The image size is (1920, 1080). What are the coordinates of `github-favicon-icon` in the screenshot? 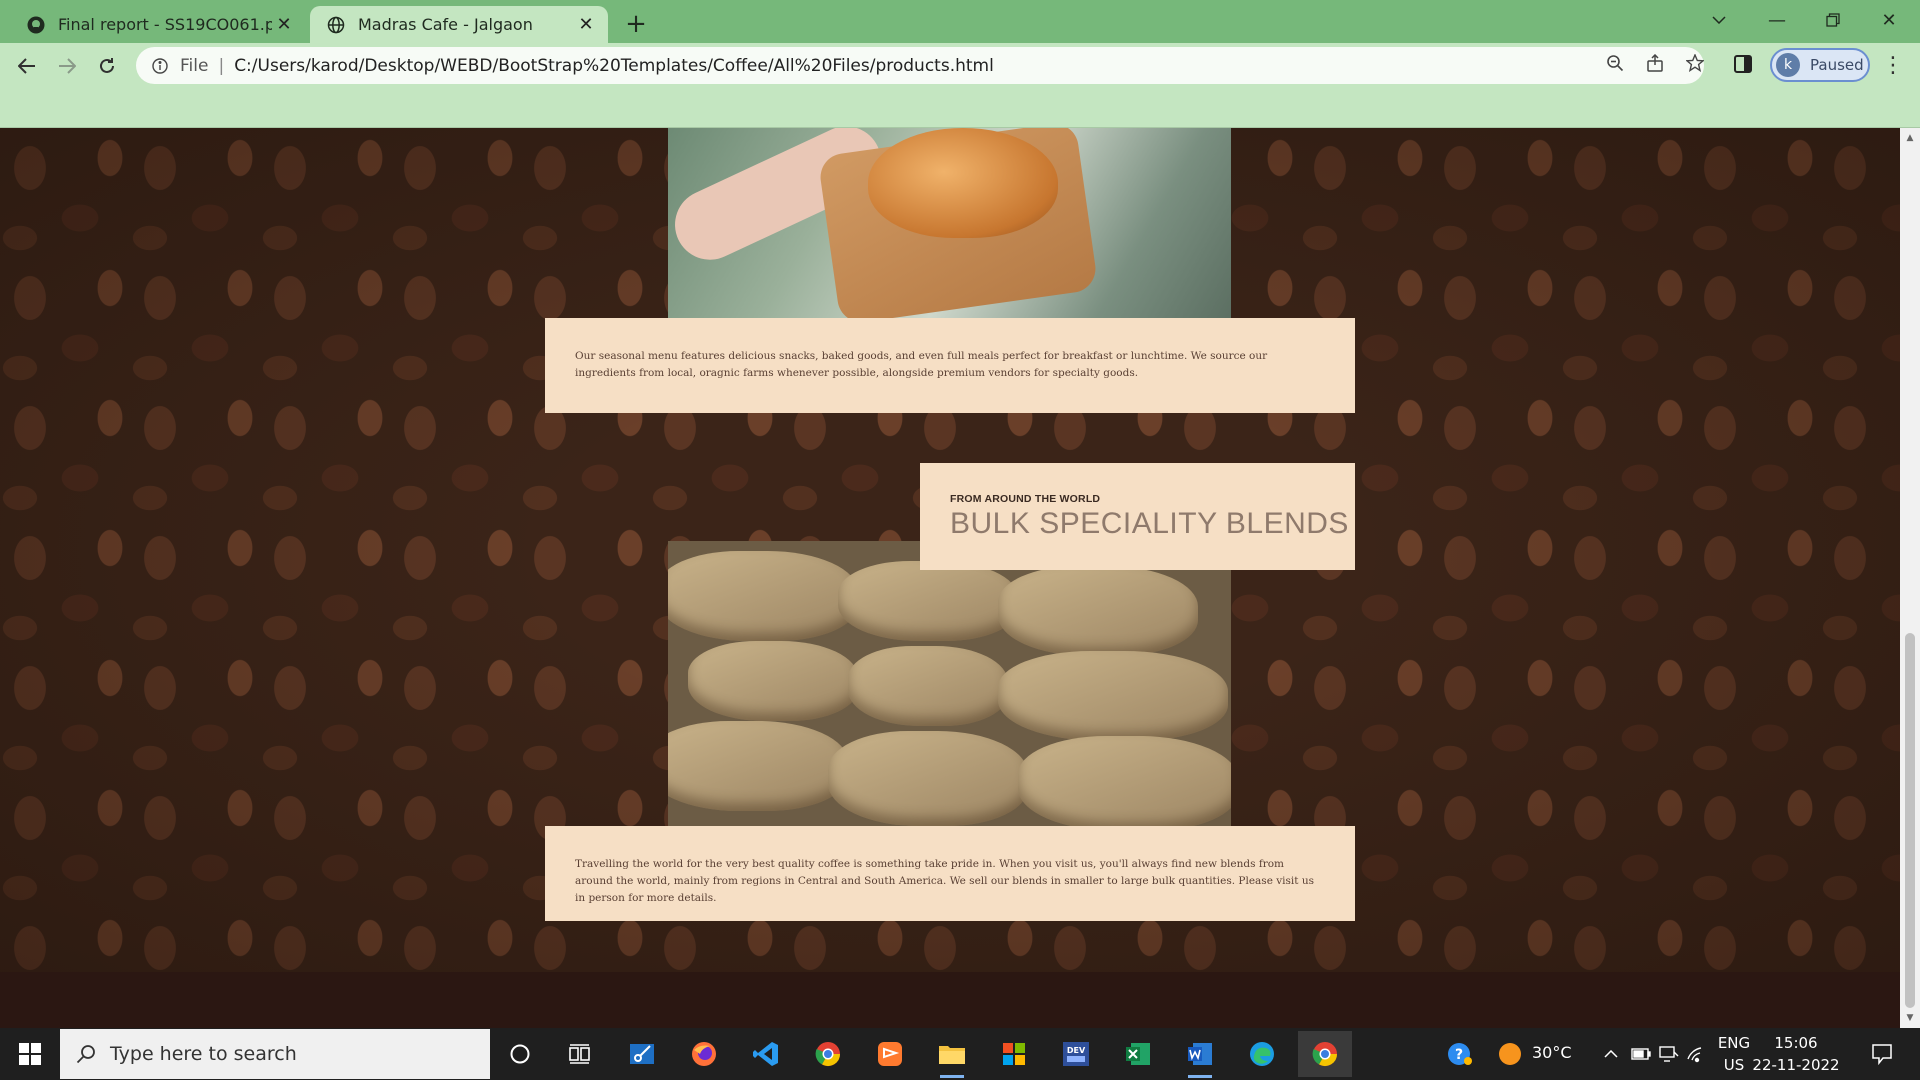 It's located at (36, 25).